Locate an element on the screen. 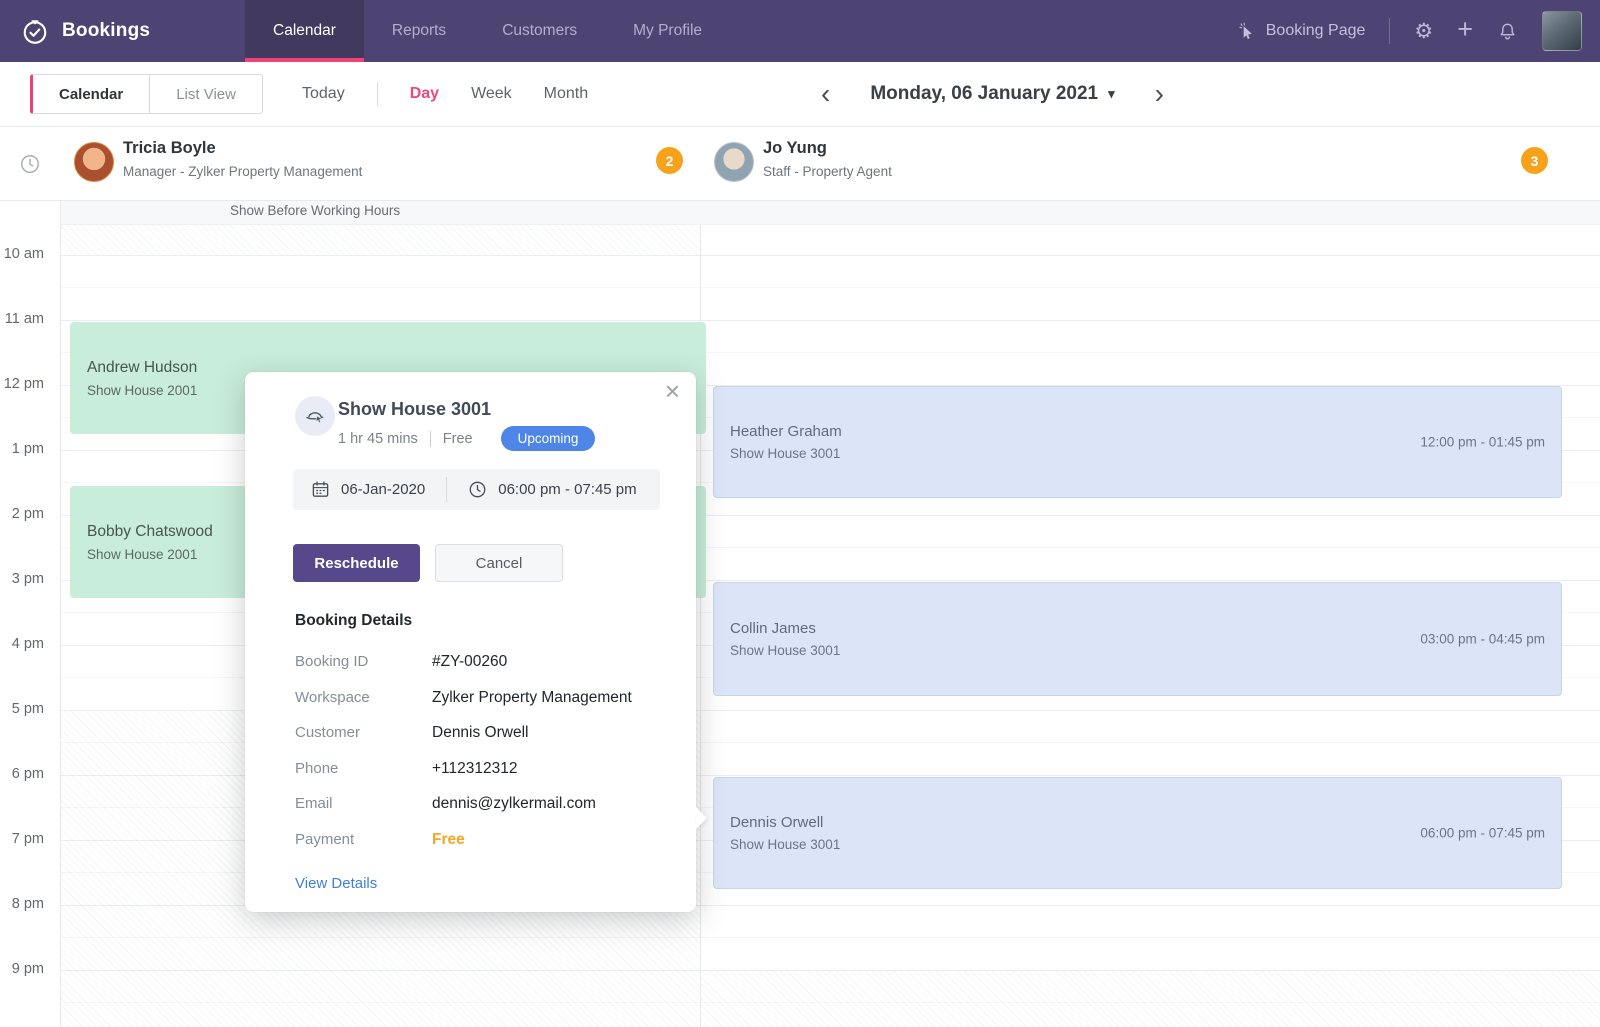 This screenshot has width=1600, height=1027. time-label: 7 pm is located at coordinates (27, 839).